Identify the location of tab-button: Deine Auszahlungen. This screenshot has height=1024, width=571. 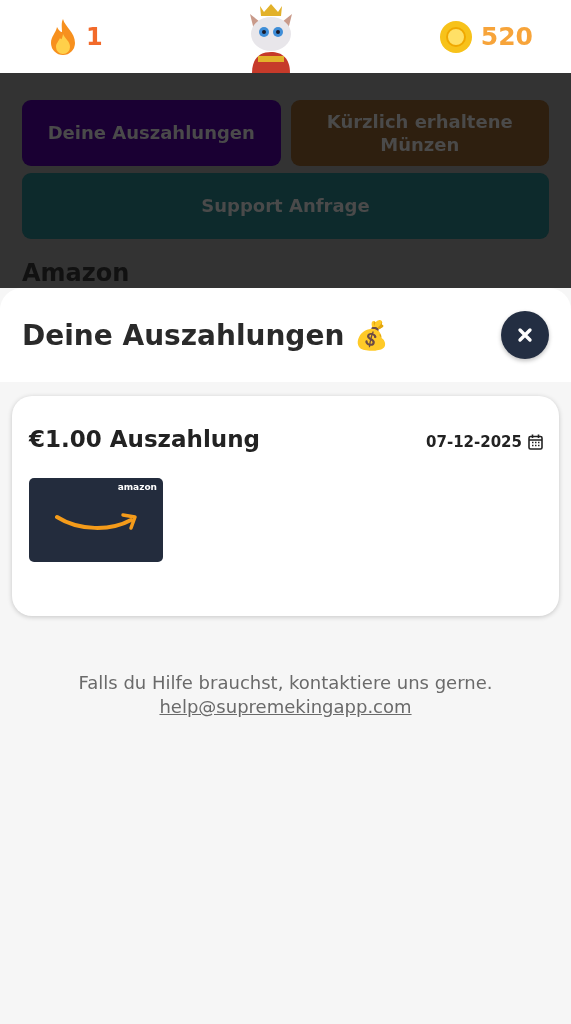
(151, 133).